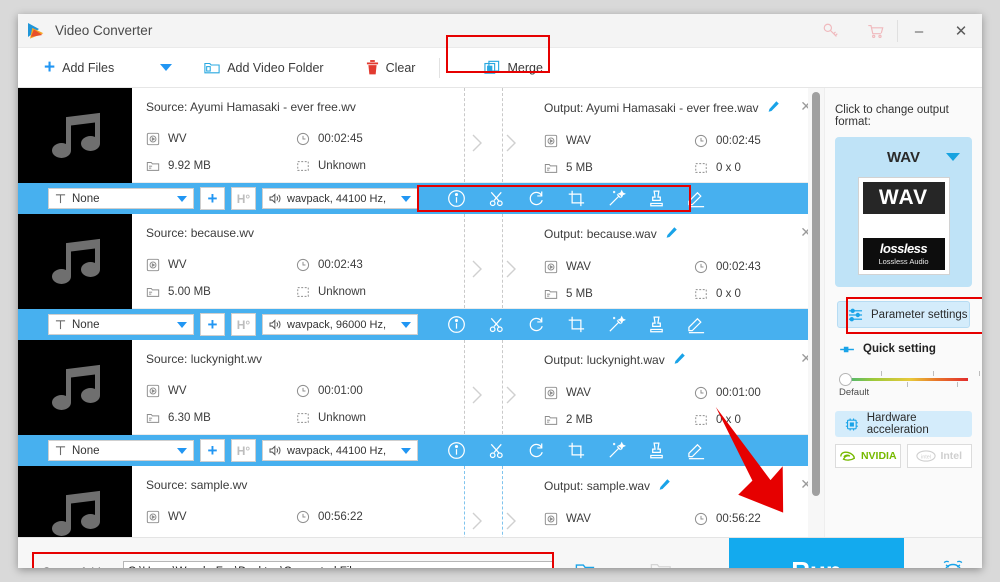  I want to click on open-converted-media-button, so click(661, 560).